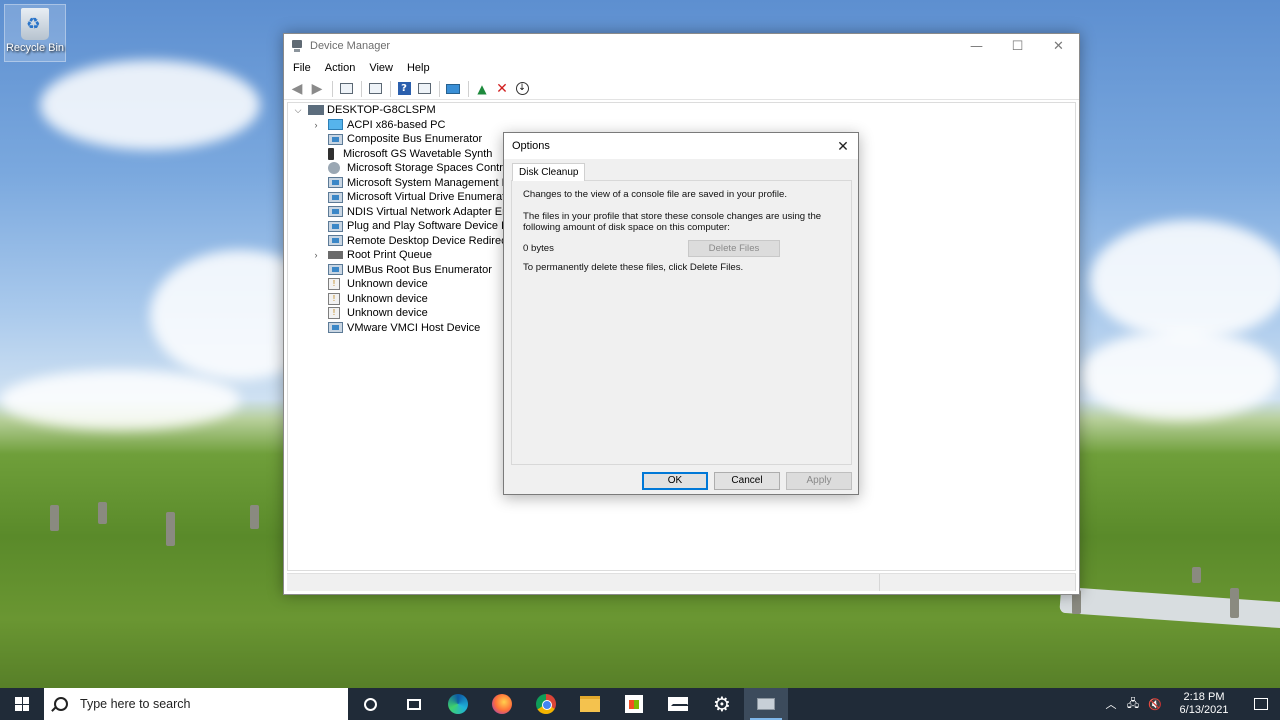 Image resolution: width=1280 pixels, height=720 pixels. What do you see at coordinates (819, 481) in the screenshot?
I see `apply-button: Apply` at bounding box center [819, 481].